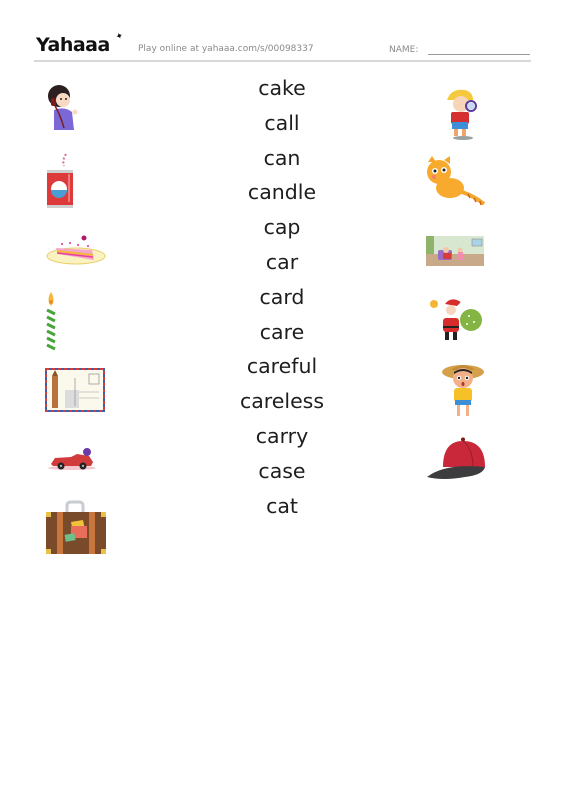 The height and width of the screenshot is (800, 565). I want to click on header-divider, so click(282, 61).